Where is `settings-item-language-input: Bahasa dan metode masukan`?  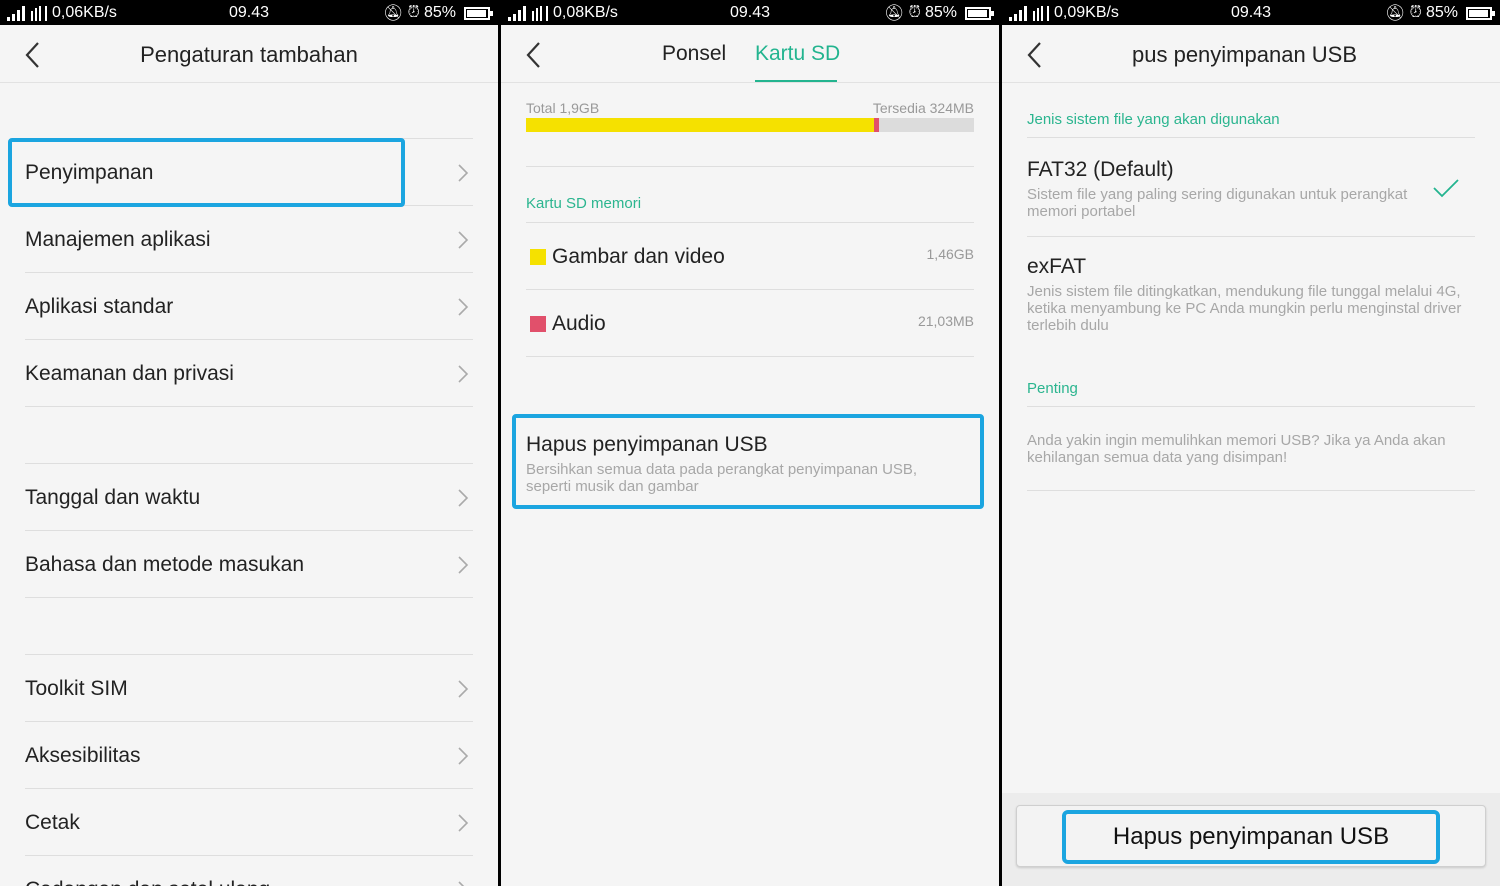 settings-item-language-input: Bahasa dan metode masukan is located at coordinates (249, 564).